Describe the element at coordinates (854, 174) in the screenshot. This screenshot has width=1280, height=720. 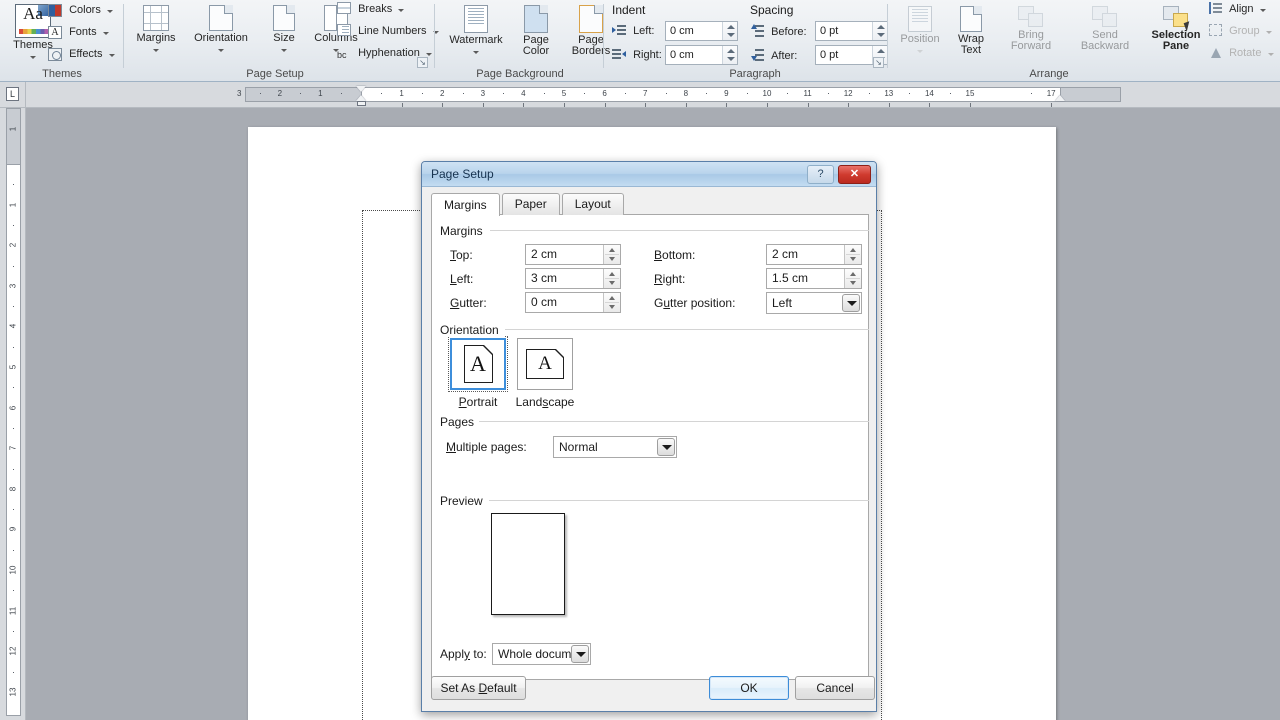
I see `close-button: ✕` at that location.